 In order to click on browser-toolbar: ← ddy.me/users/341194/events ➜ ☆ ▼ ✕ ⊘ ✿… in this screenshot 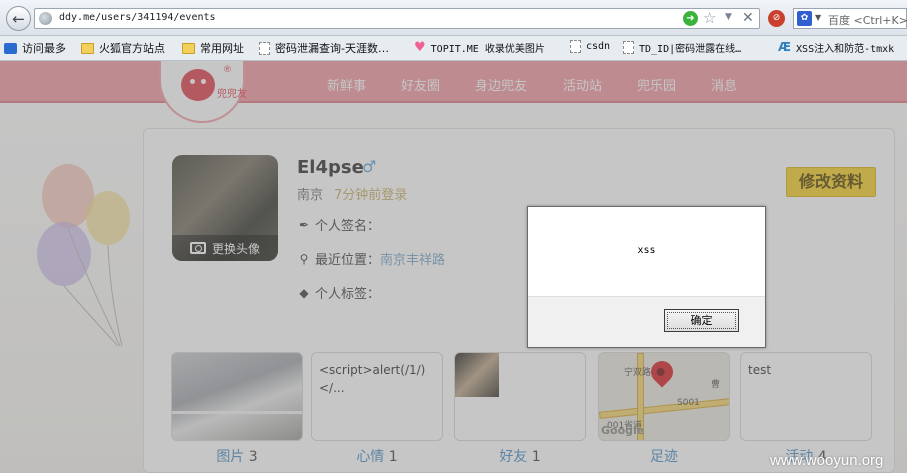, I will do `click(453, 18)`.